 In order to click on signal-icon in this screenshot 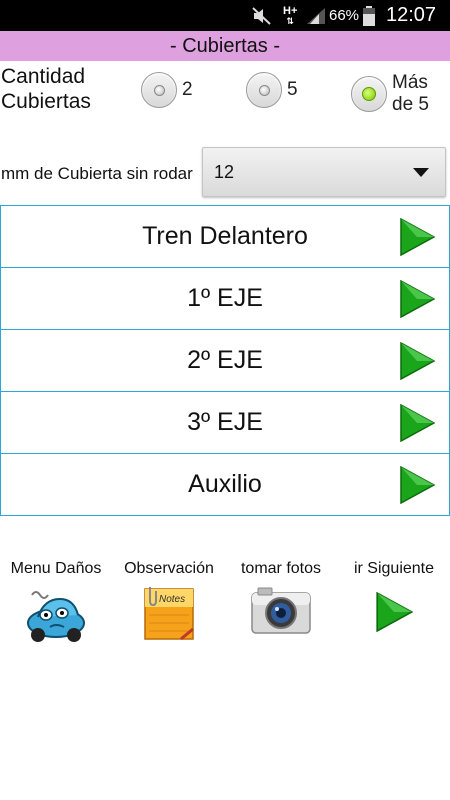, I will do `click(316, 15)`.